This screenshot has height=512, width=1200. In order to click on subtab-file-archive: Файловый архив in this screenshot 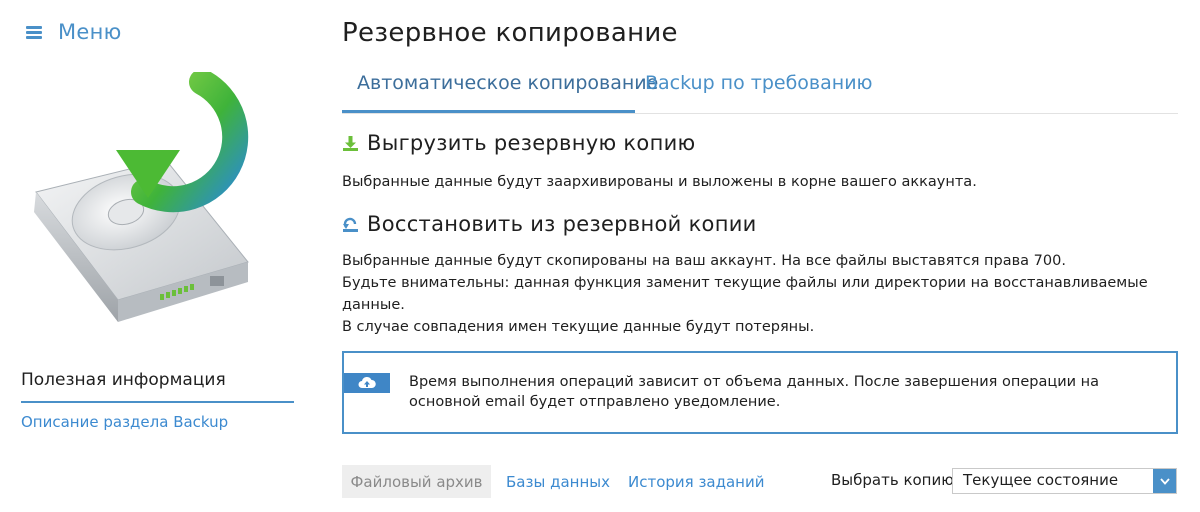, I will do `click(416, 481)`.